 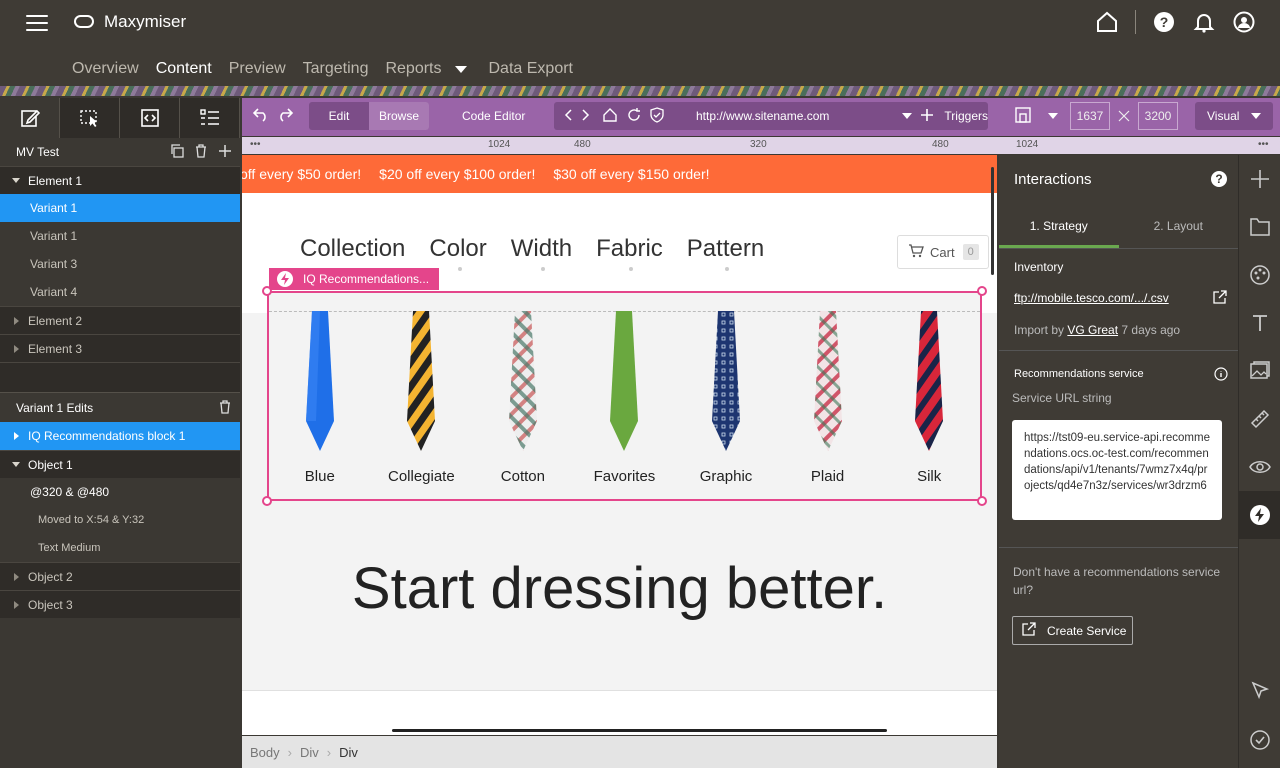 I want to click on product-item: Collegiate, so click(x=421, y=401).